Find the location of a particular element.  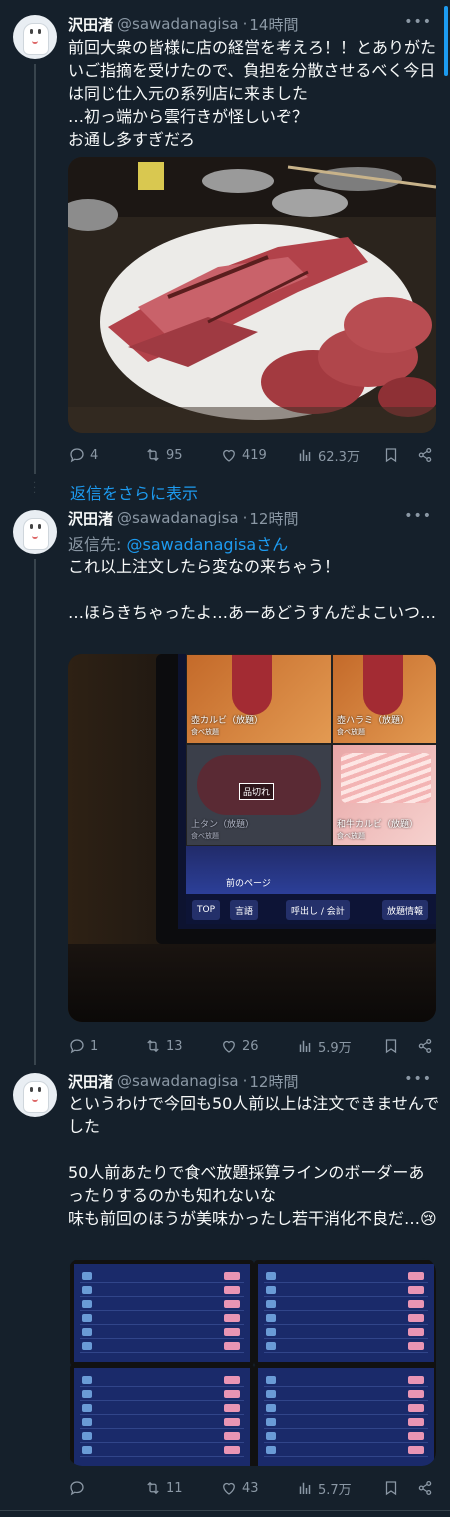

tweet-photo is located at coordinates (252, 295).